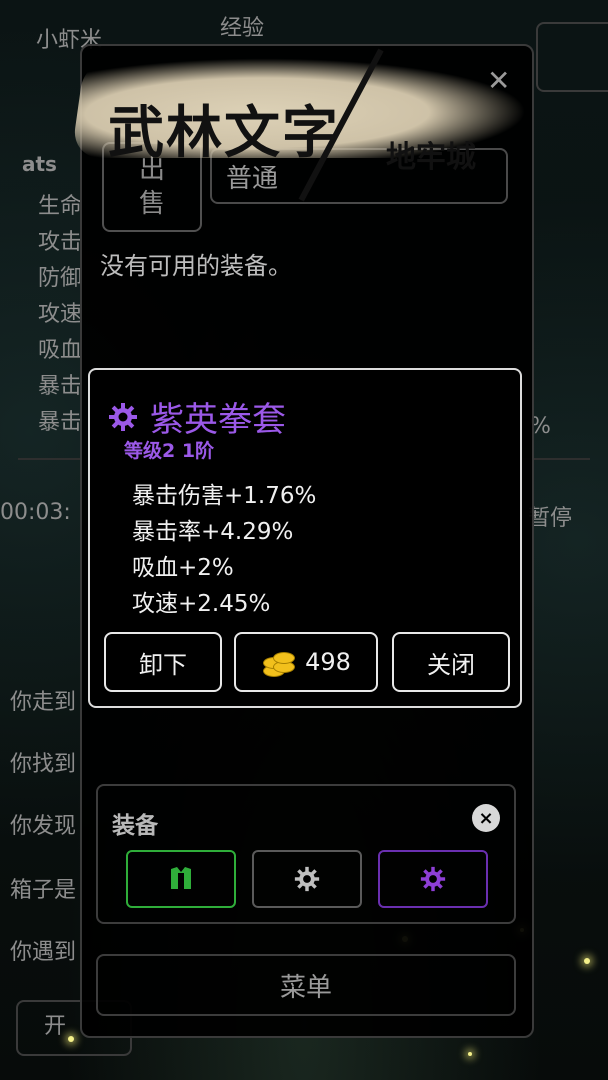 This screenshot has width=608, height=1080. I want to click on log-line: 你遇到, so click(43, 952).